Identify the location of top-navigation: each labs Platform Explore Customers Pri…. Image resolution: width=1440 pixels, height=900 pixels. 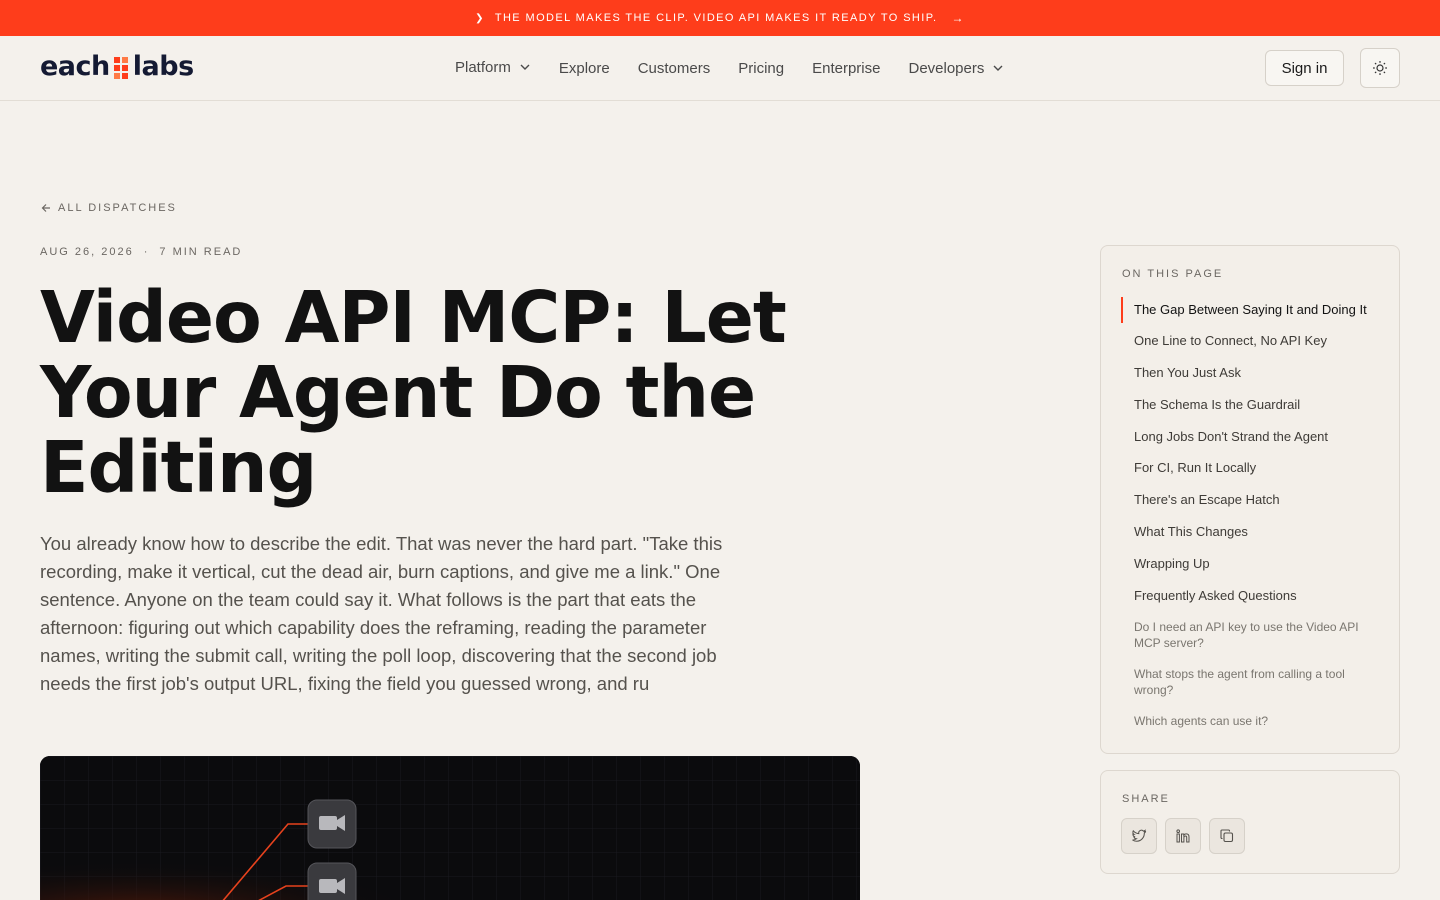
(720, 68).